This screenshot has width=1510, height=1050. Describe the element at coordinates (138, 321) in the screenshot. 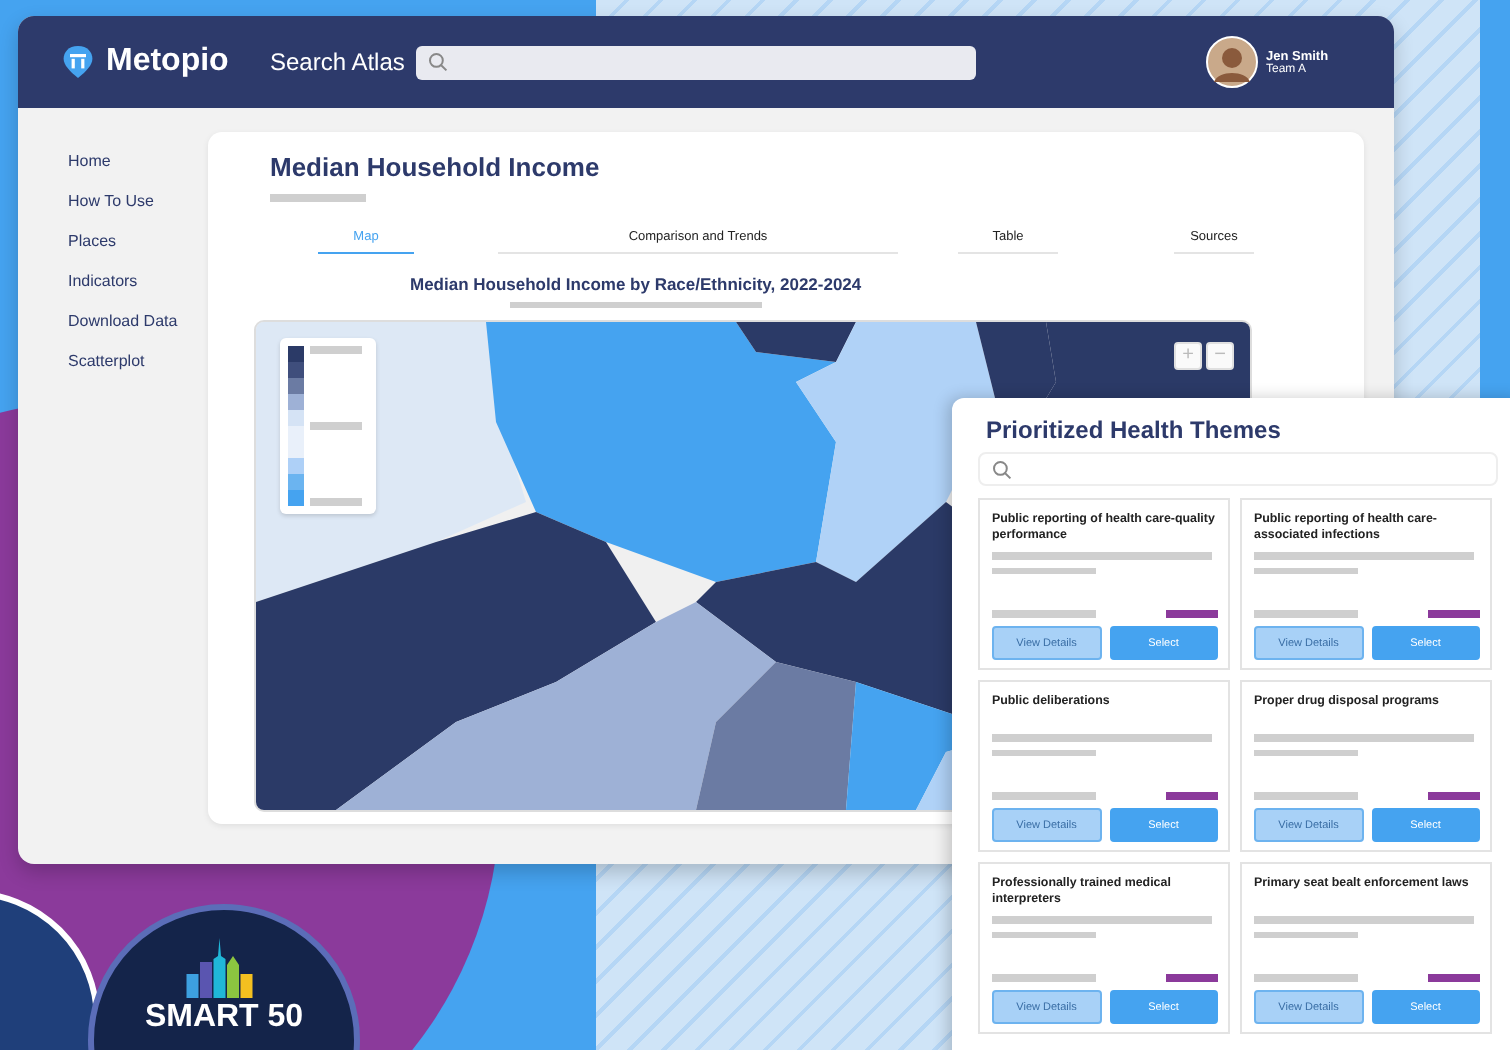

I see `sidebar-item: Download Data` at that location.